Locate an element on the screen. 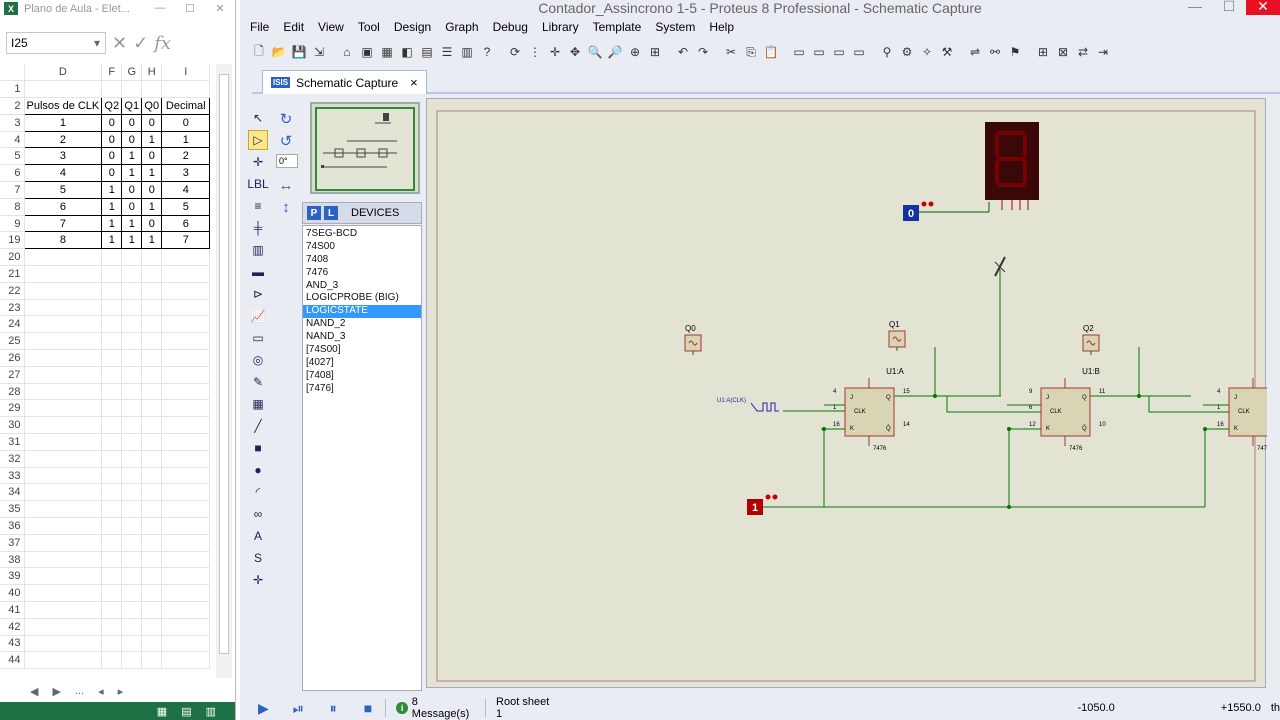 The image size is (1280, 720). row-header: 21 is located at coordinates (12, 274).